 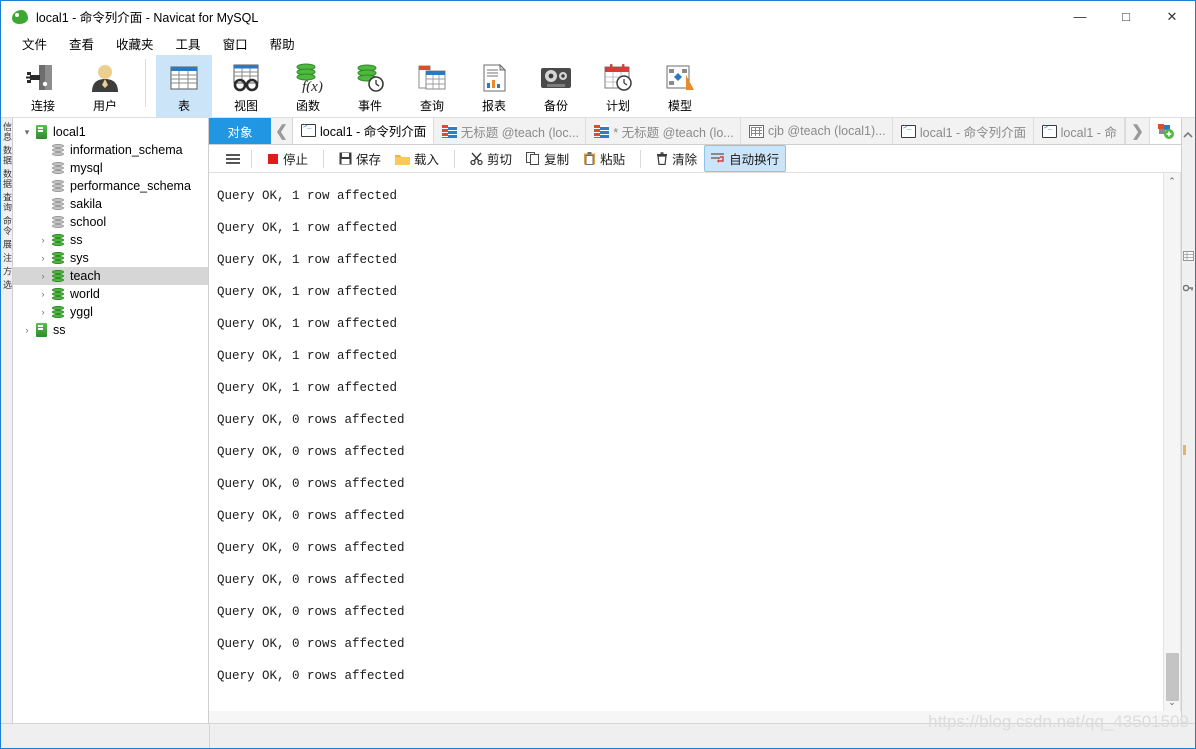 What do you see at coordinates (34, 43) in the screenshot?
I see `menu-file: 文件` at bounding box center [34, 43].